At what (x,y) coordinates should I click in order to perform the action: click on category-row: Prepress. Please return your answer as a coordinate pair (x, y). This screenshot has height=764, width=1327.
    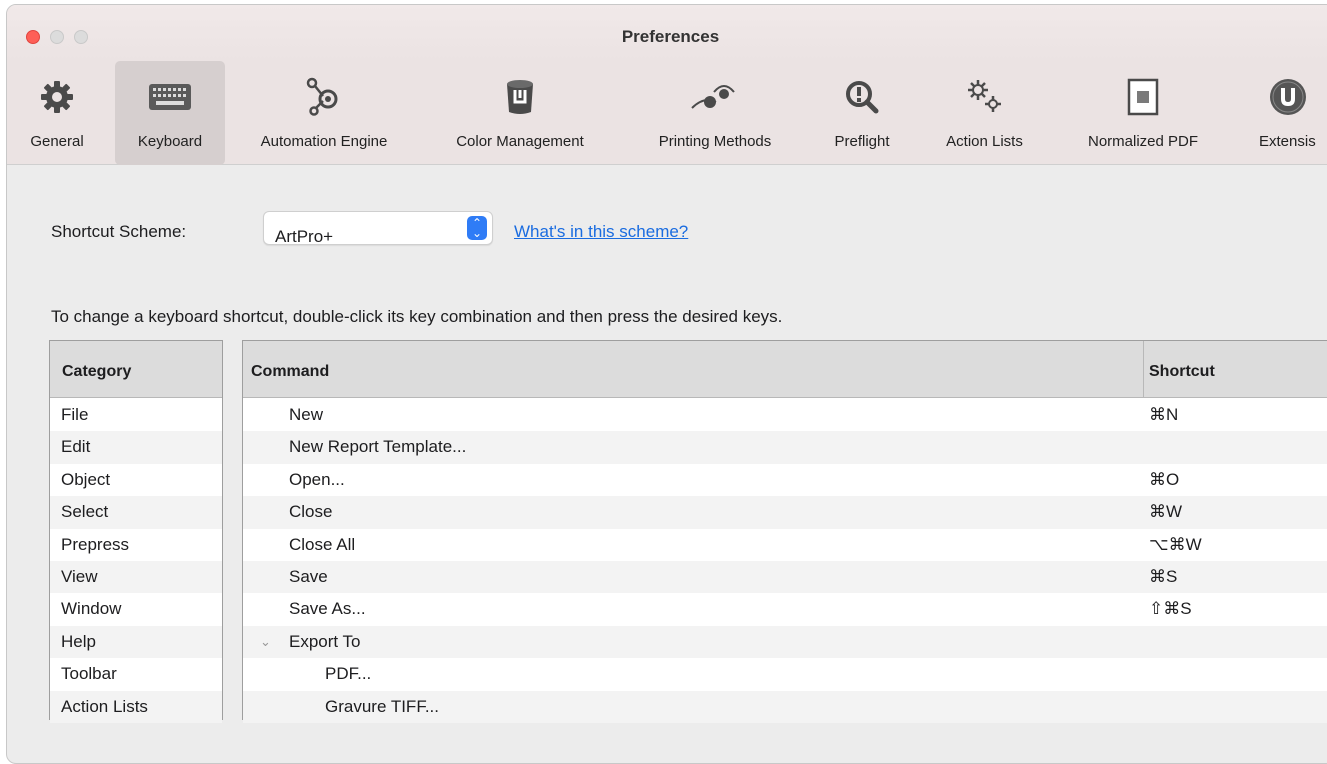
    Looking at the image, I should click on (136, 545).